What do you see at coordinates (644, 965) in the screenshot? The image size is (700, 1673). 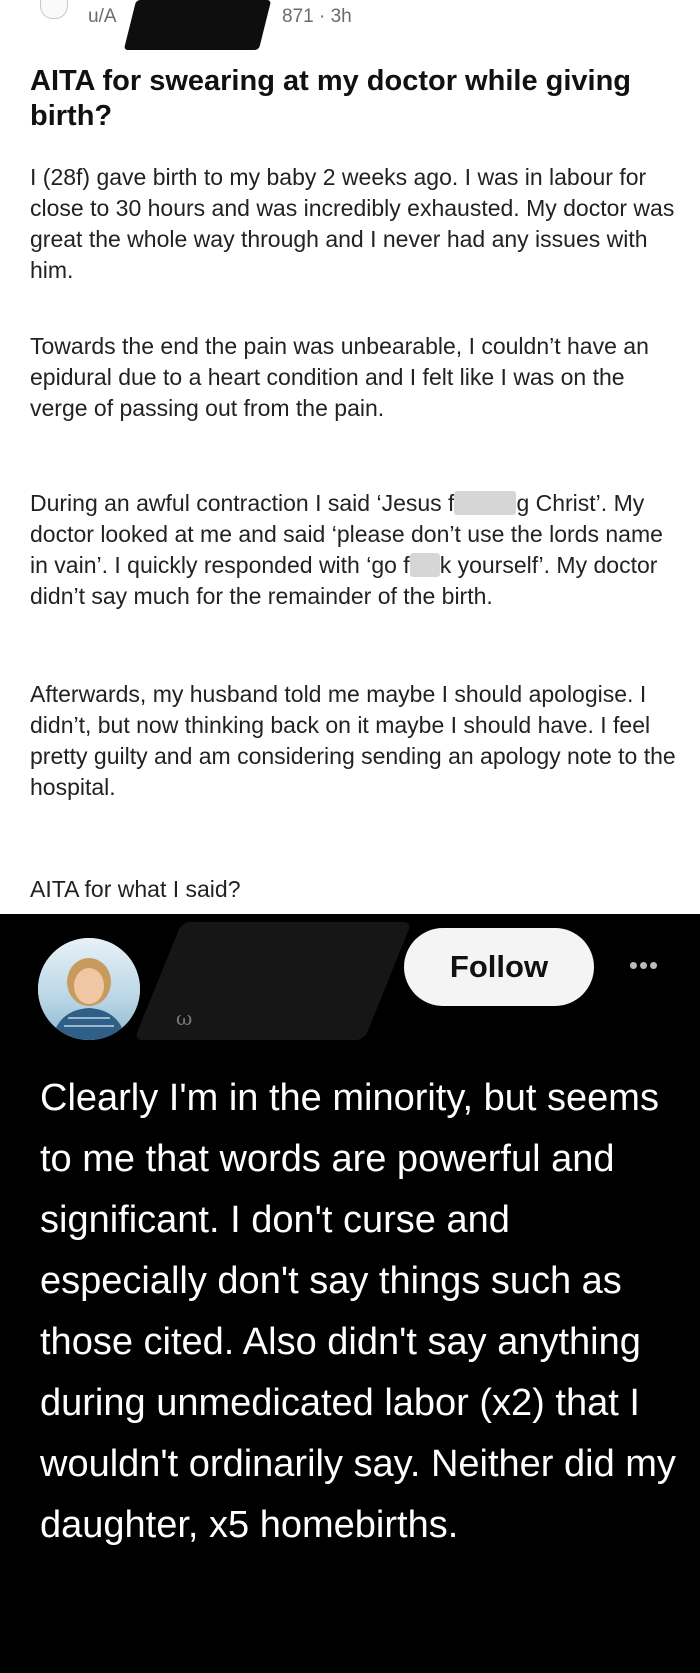 I see `more-options-icon: •••` at bounding box center [644, 965].